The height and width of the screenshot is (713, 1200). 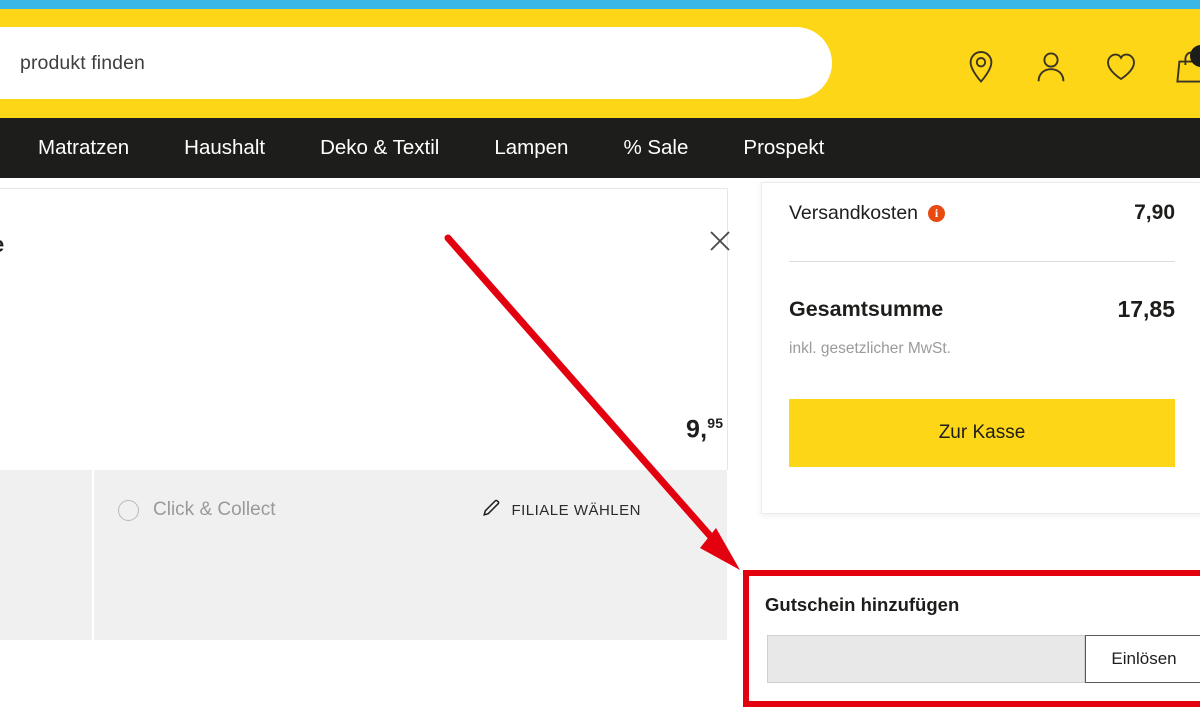 What do you see at coordinates (926, 659) in the screenshot?
I see `coupon-code-input` at bounding box center [926, 659].